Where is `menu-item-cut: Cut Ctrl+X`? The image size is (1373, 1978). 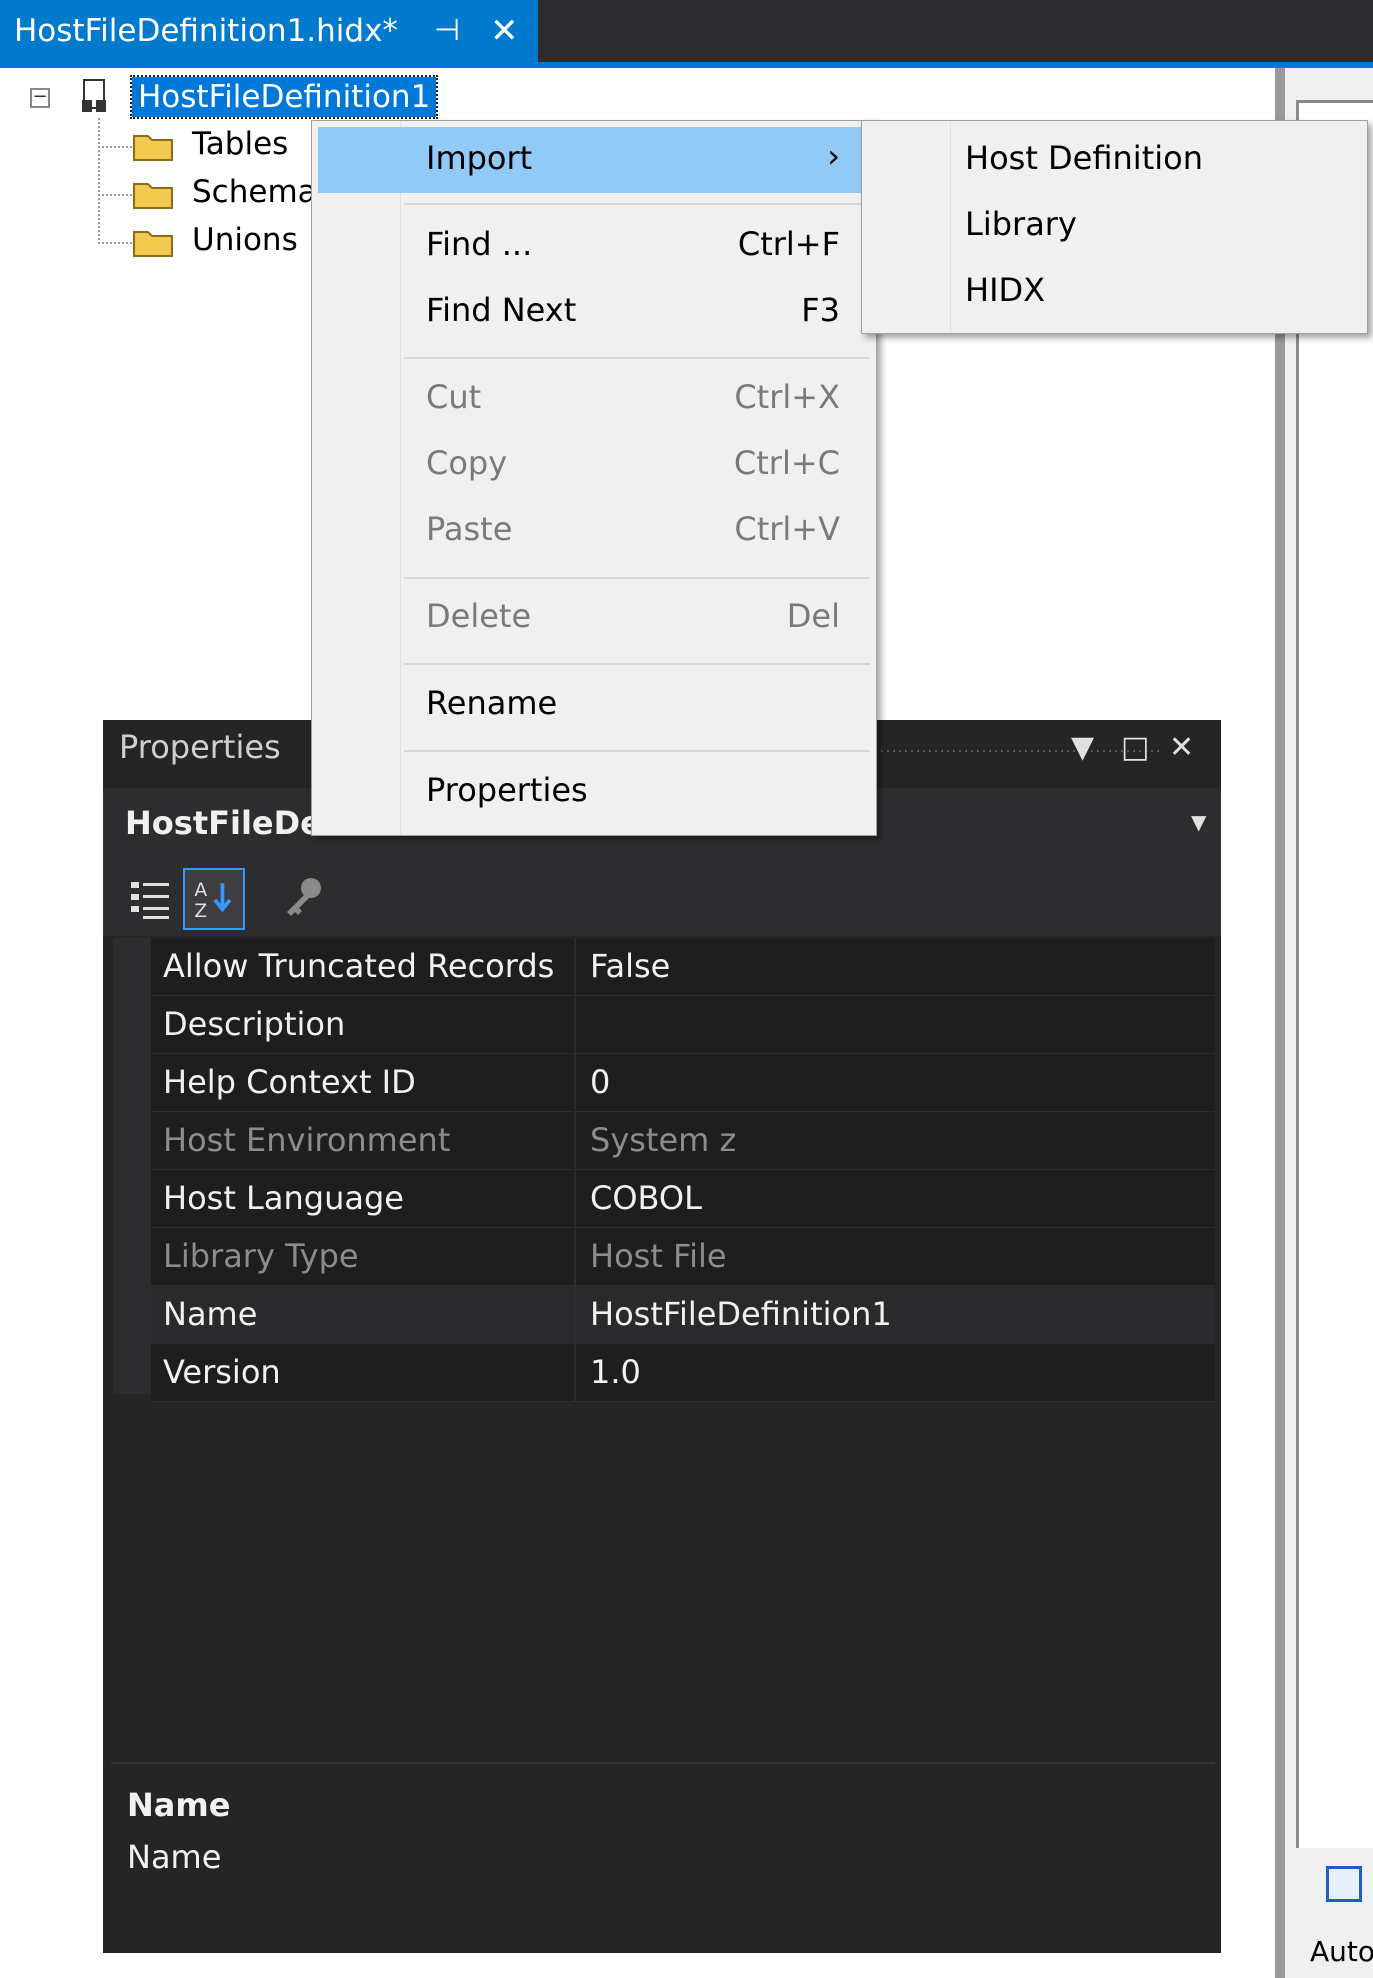
menu-item-cut: Cut Ctrl+X is located at coordinates (594, 399).